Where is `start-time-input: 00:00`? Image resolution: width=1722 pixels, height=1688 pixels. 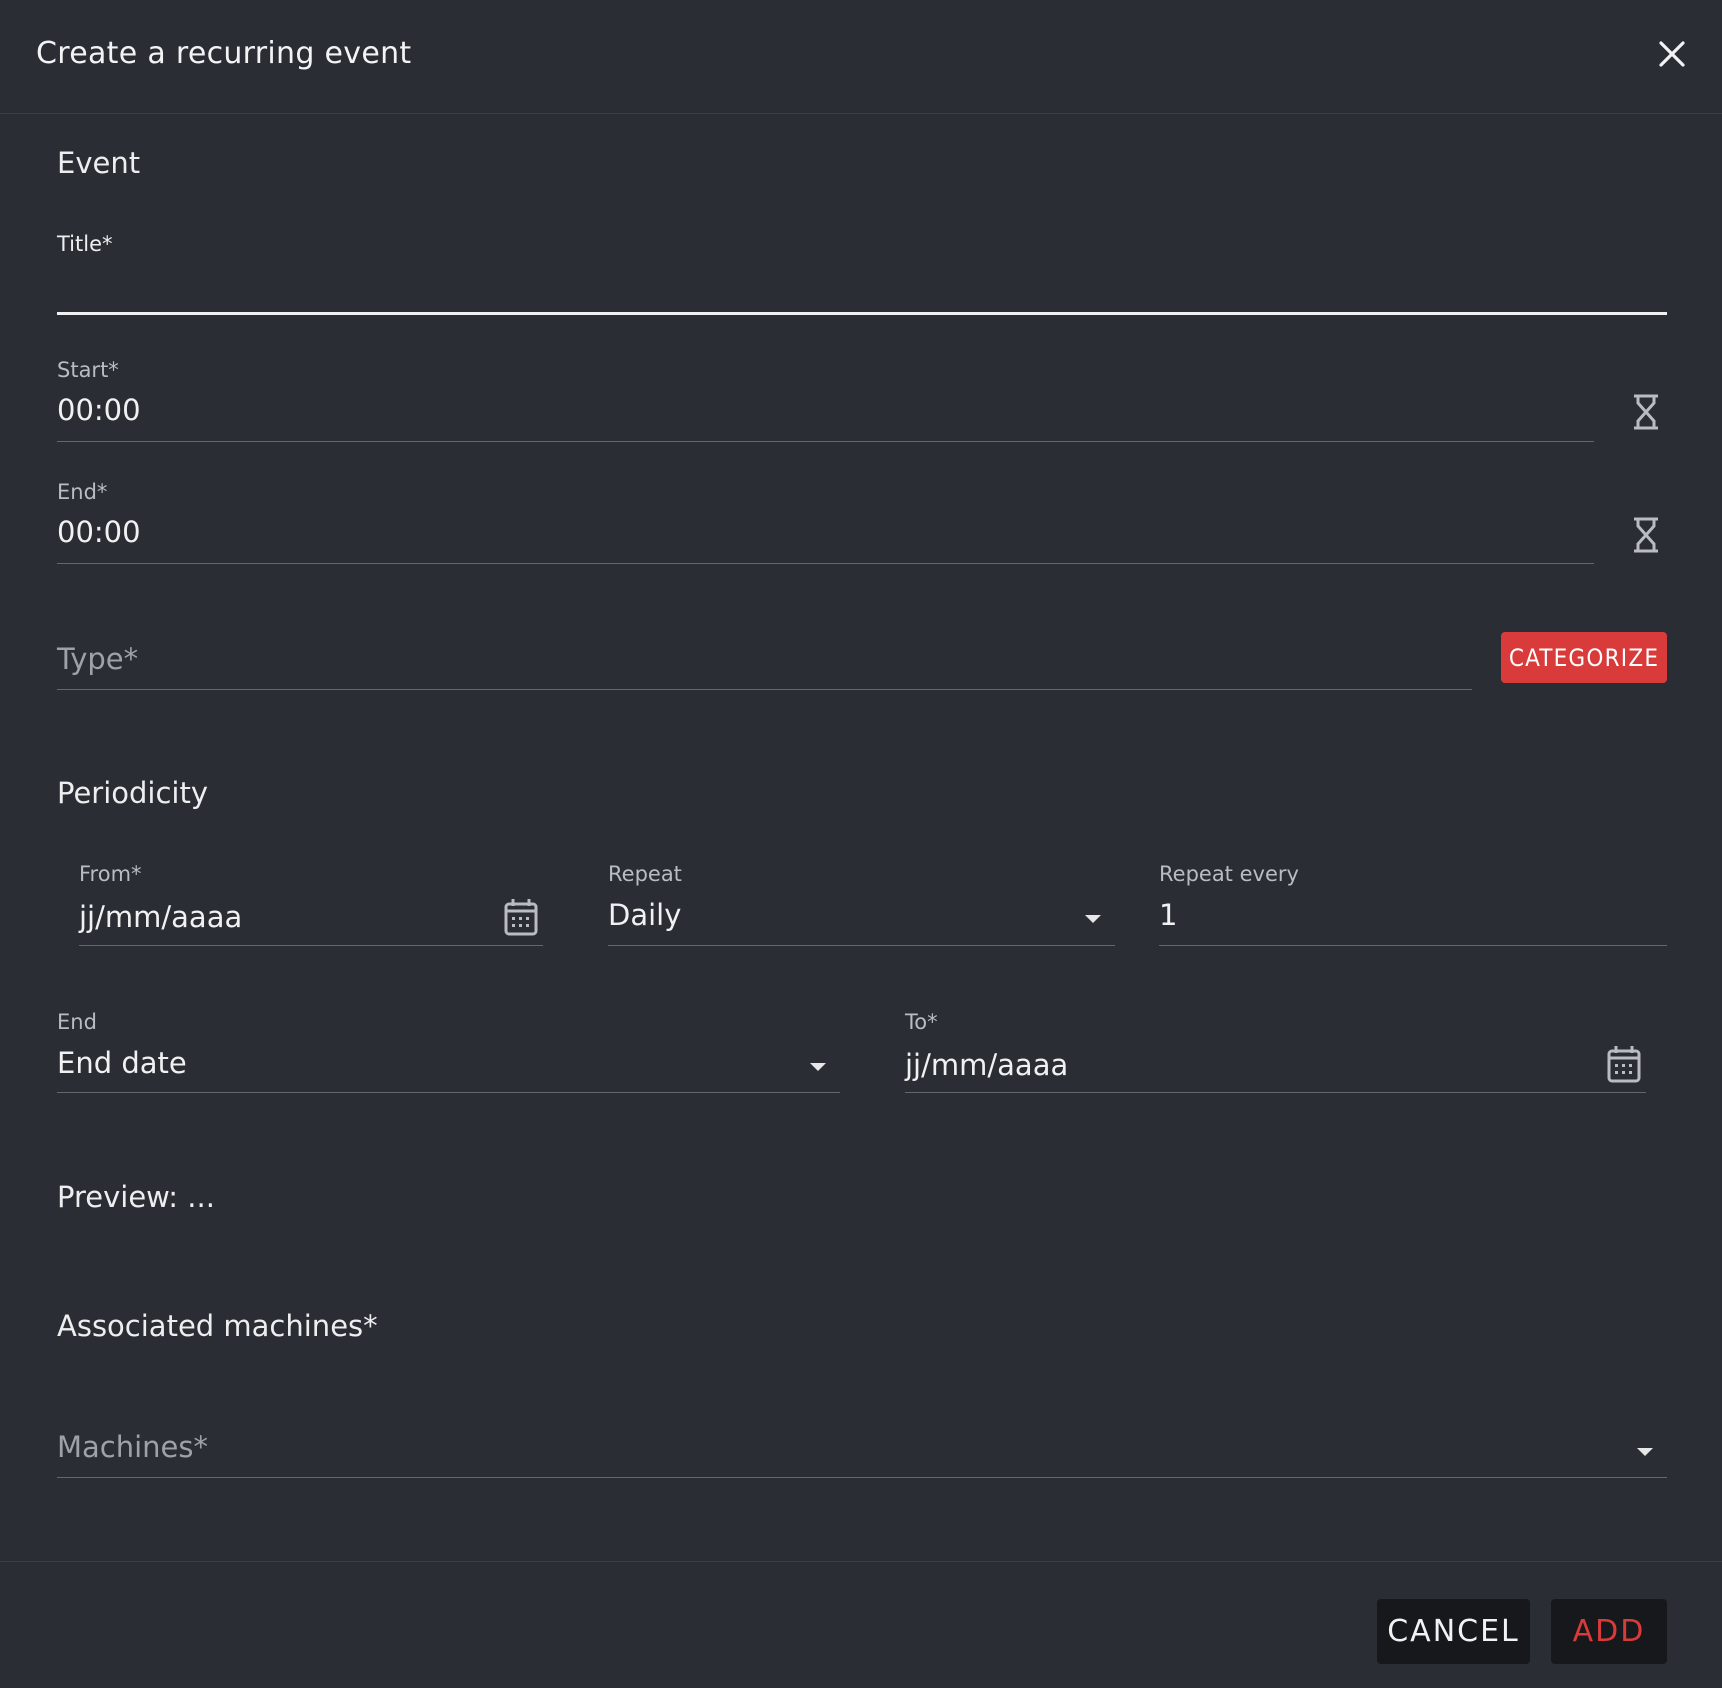
start-time-input: 00:00 is located at coordinates (99, 410).